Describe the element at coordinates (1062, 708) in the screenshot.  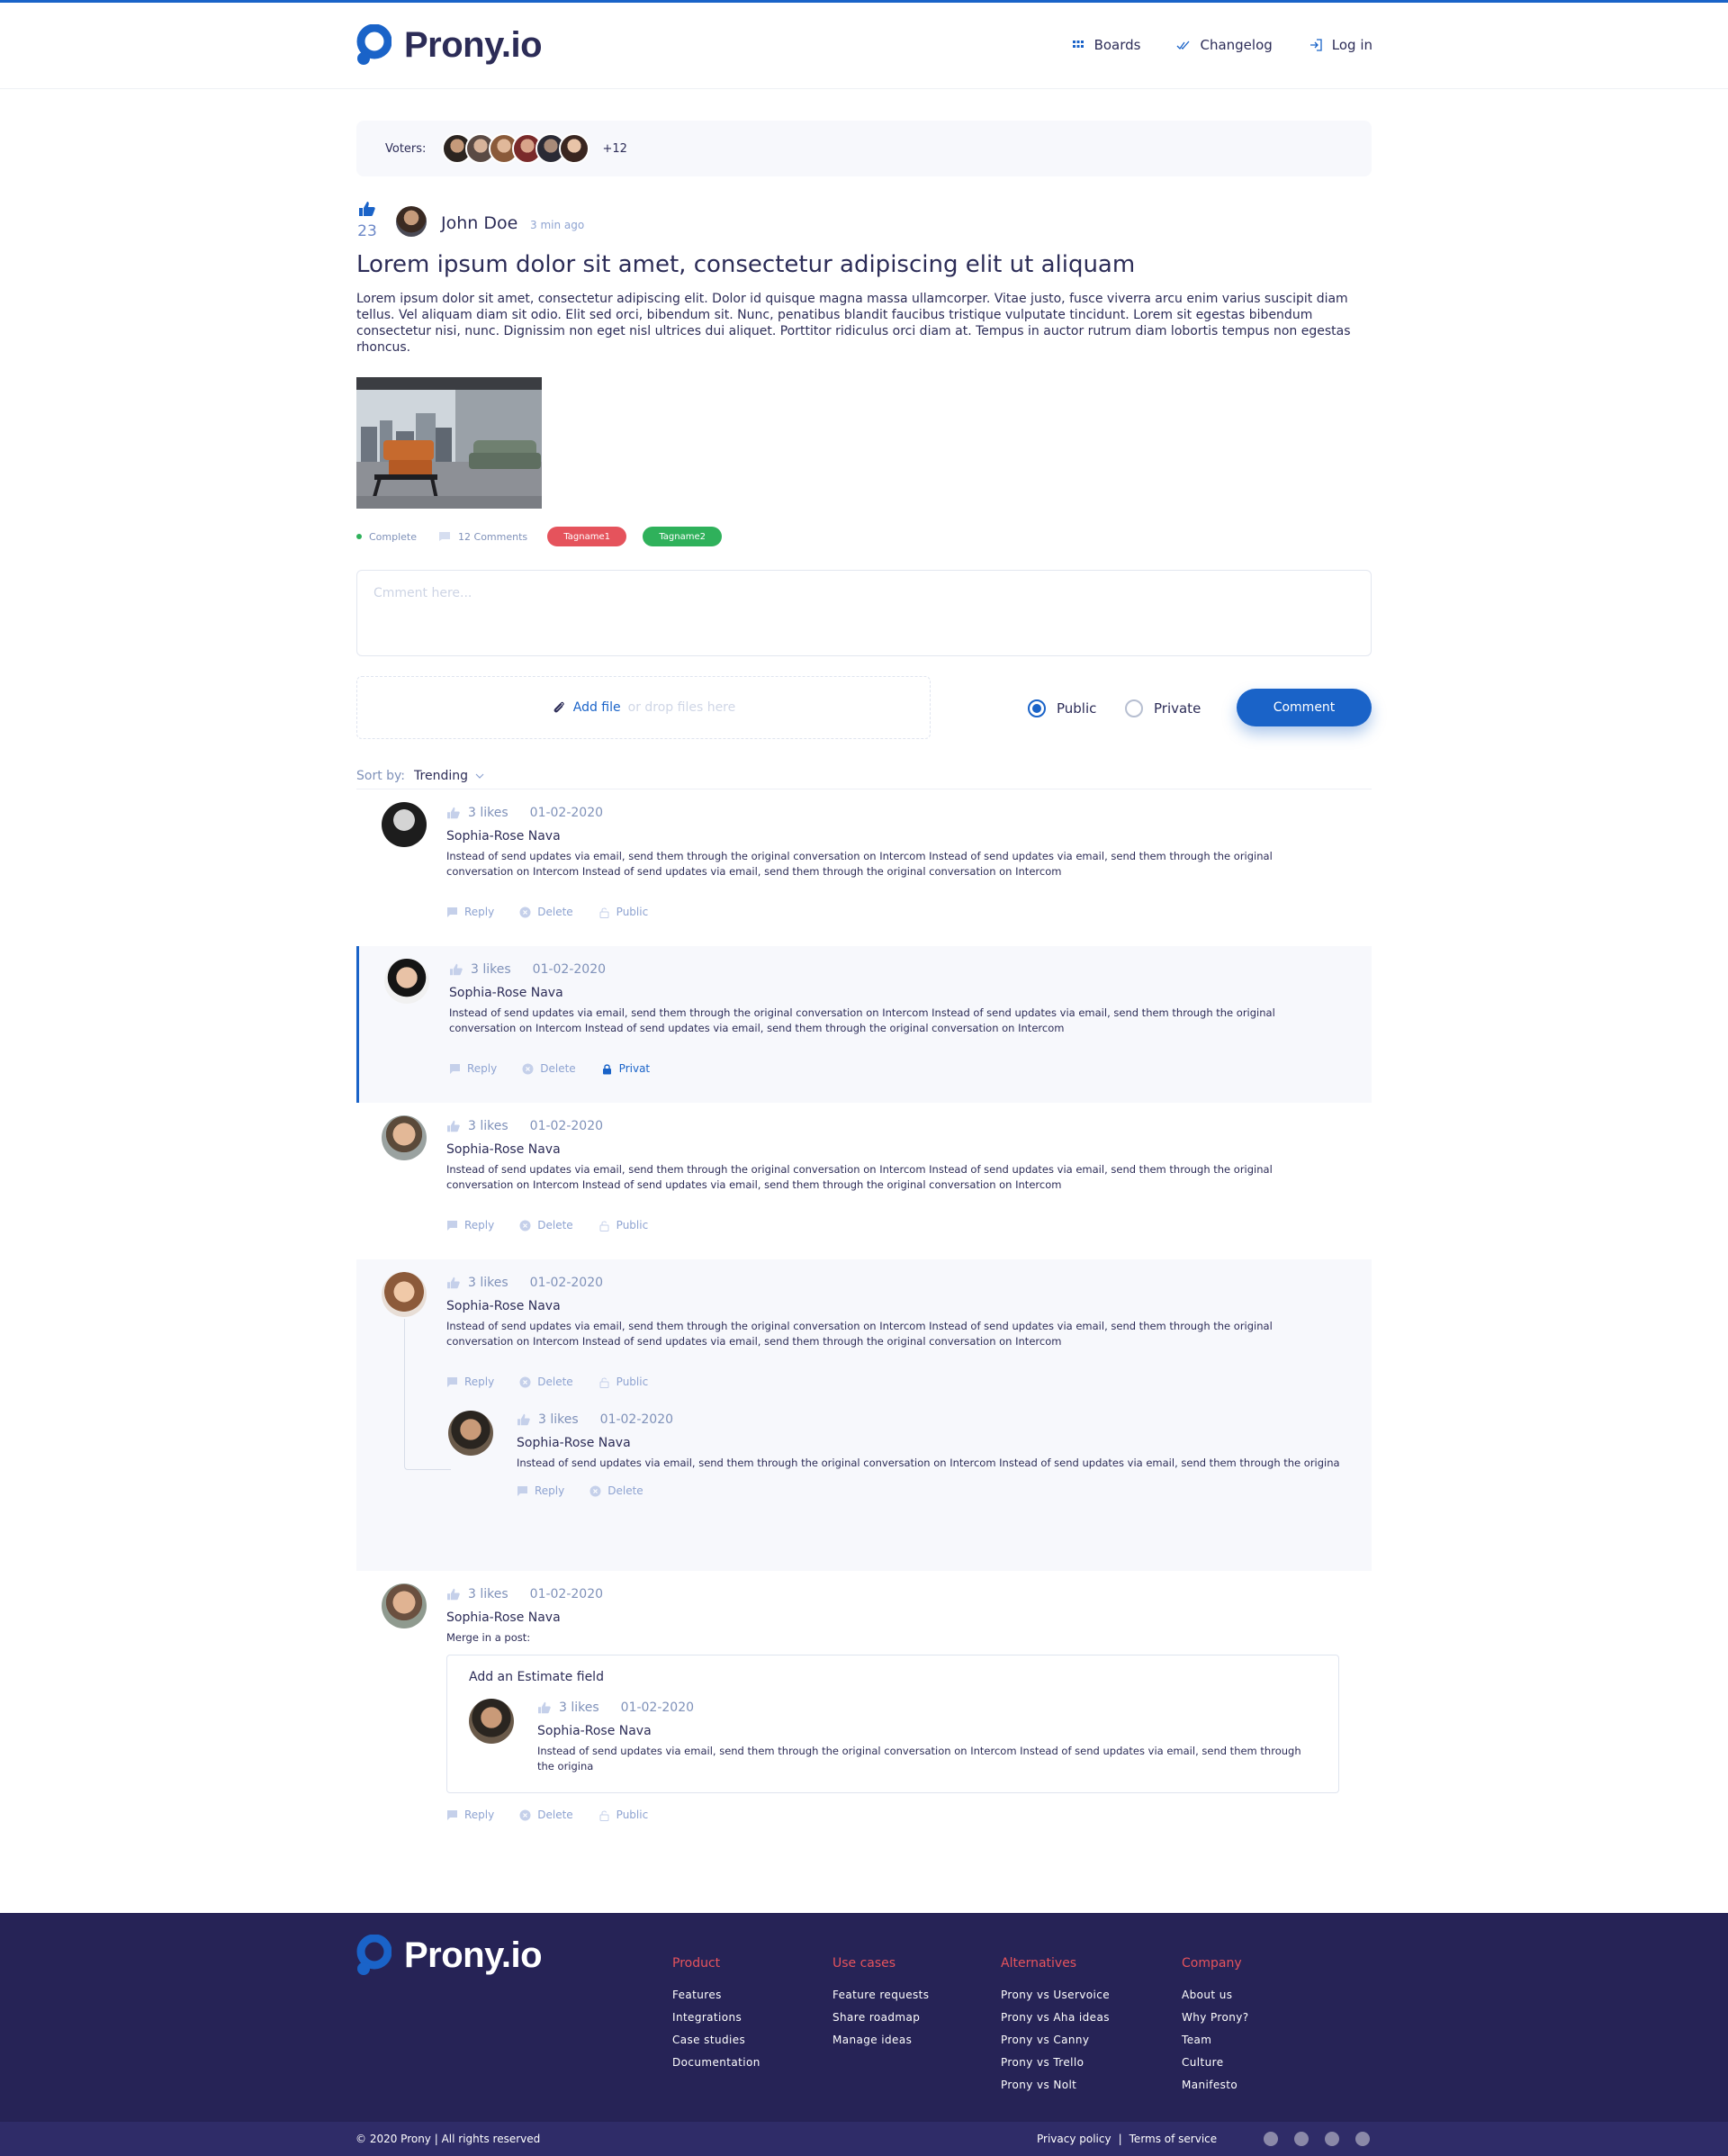
I see `radio-public: Public` at that location.